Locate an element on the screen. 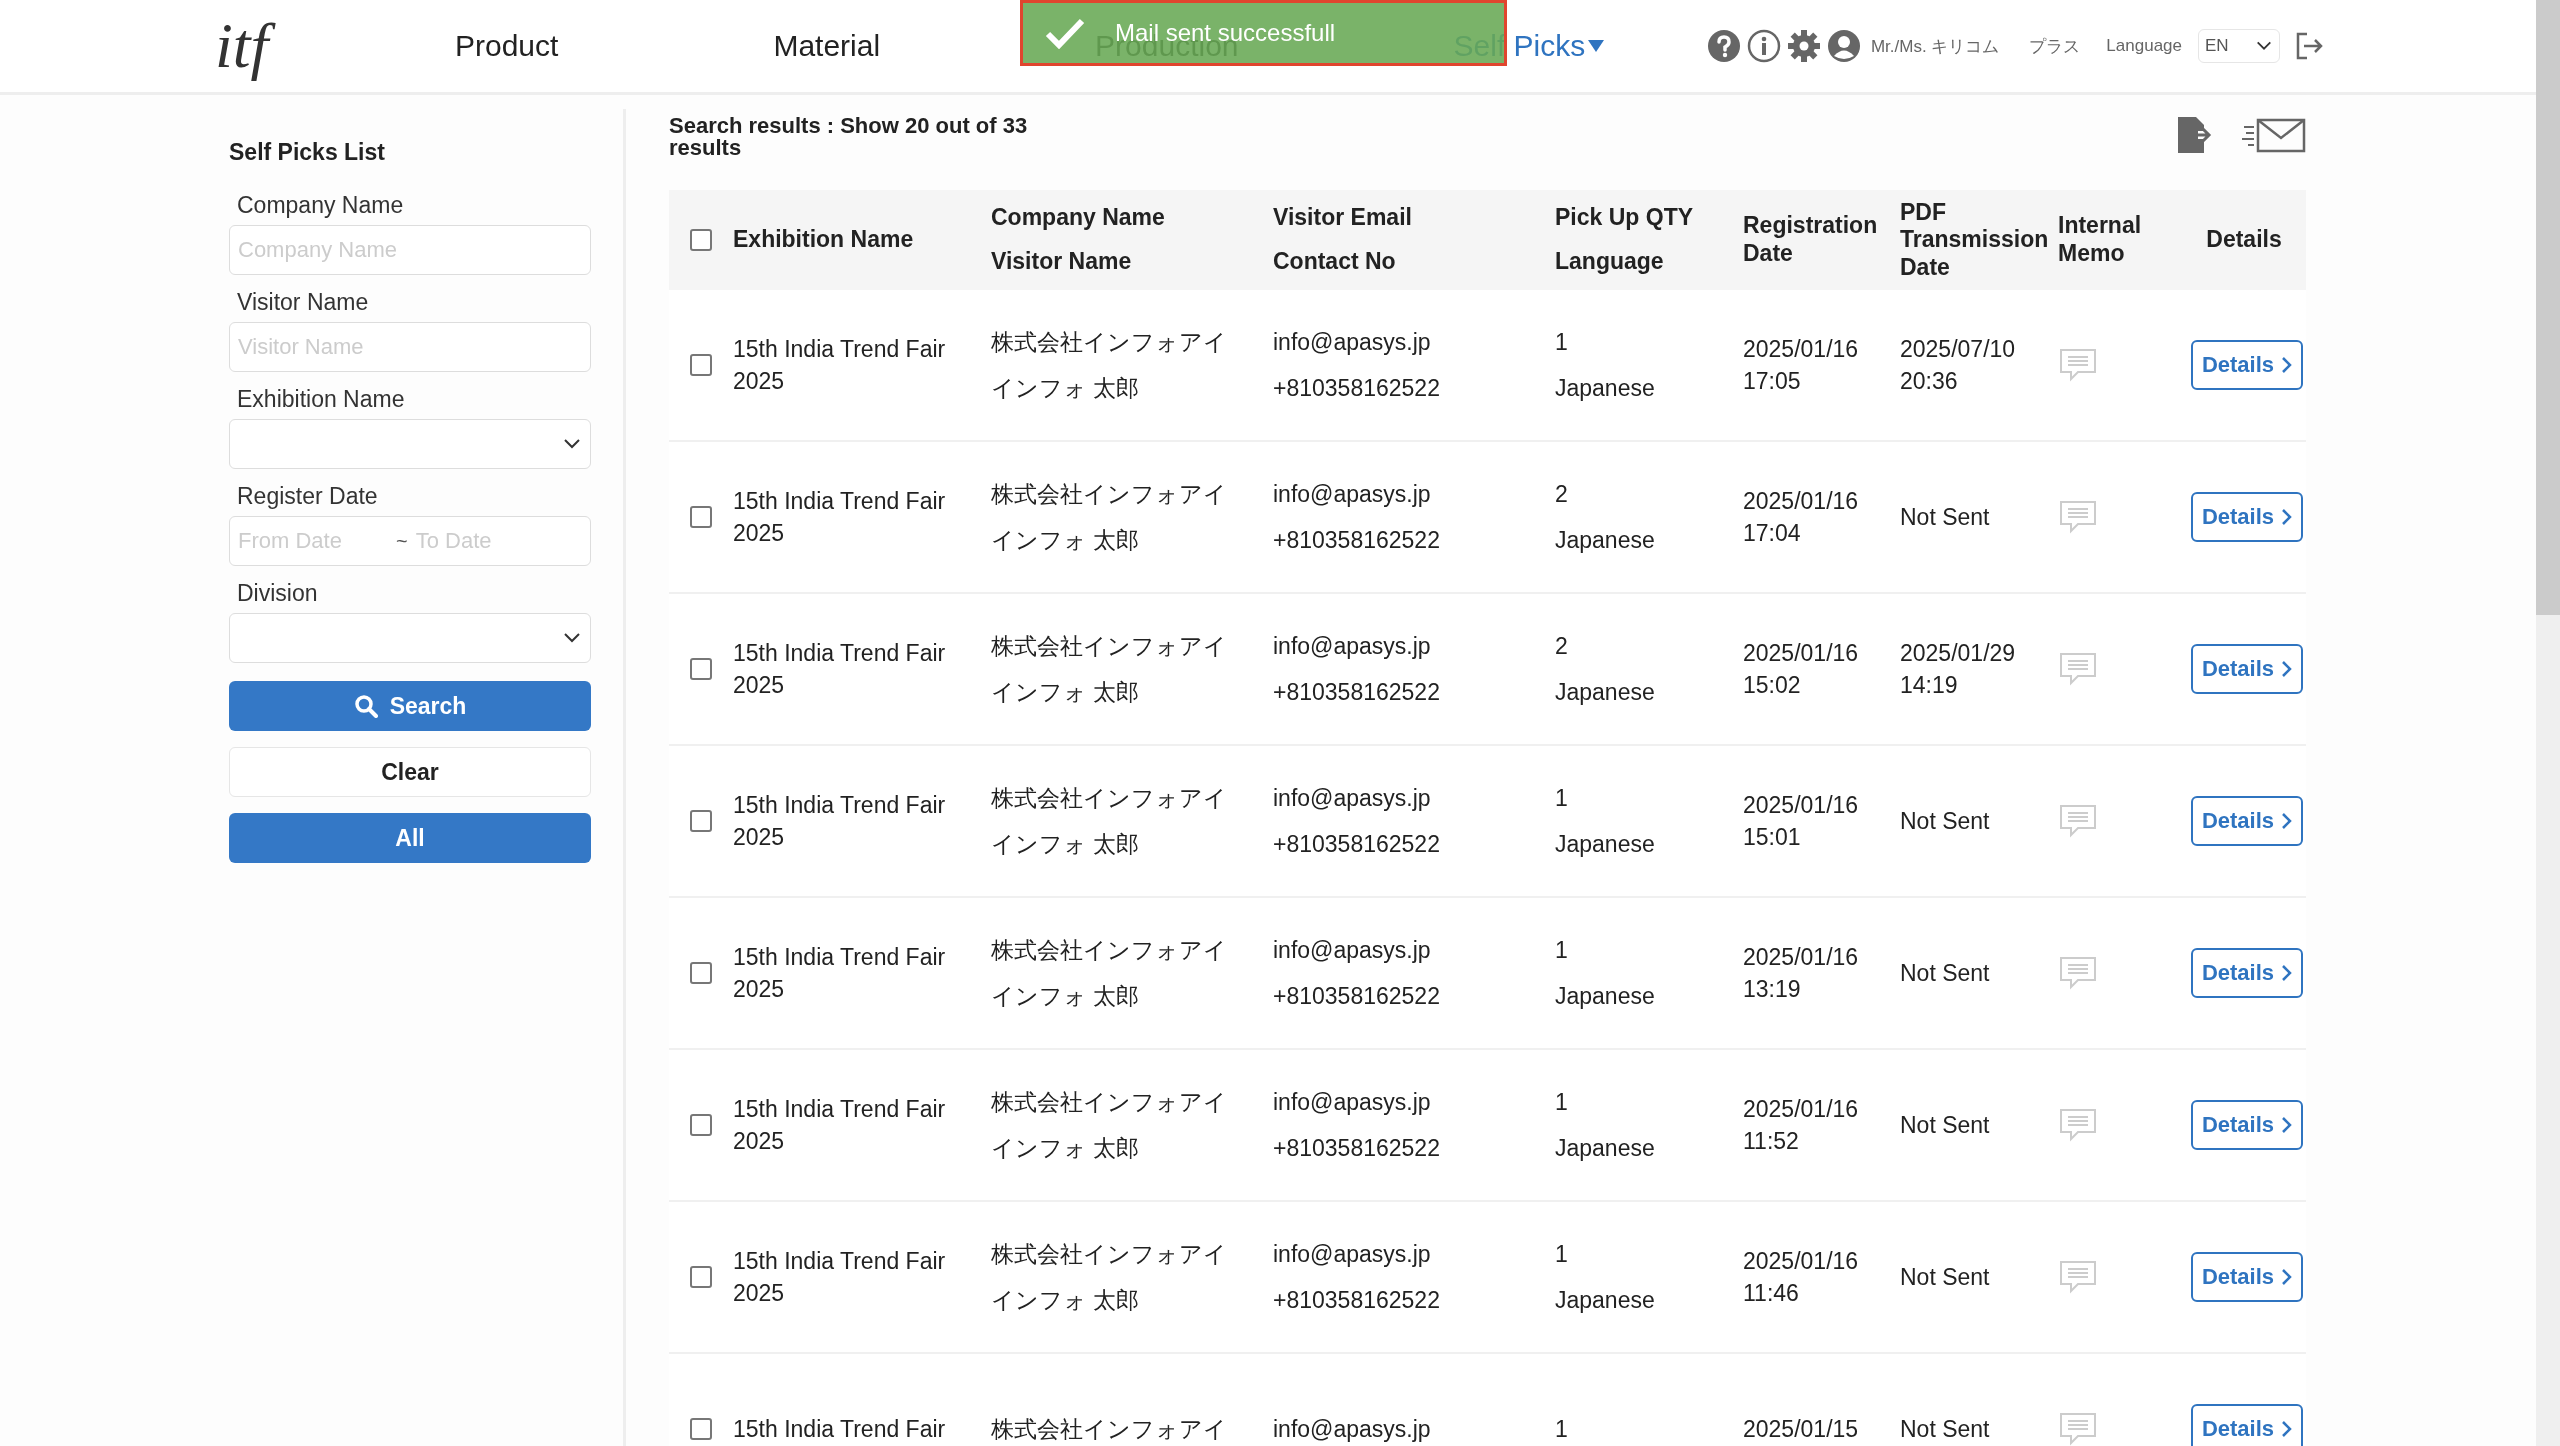  user-name: Mr./Ms. キリコム is located at coordinates (1935, 46).